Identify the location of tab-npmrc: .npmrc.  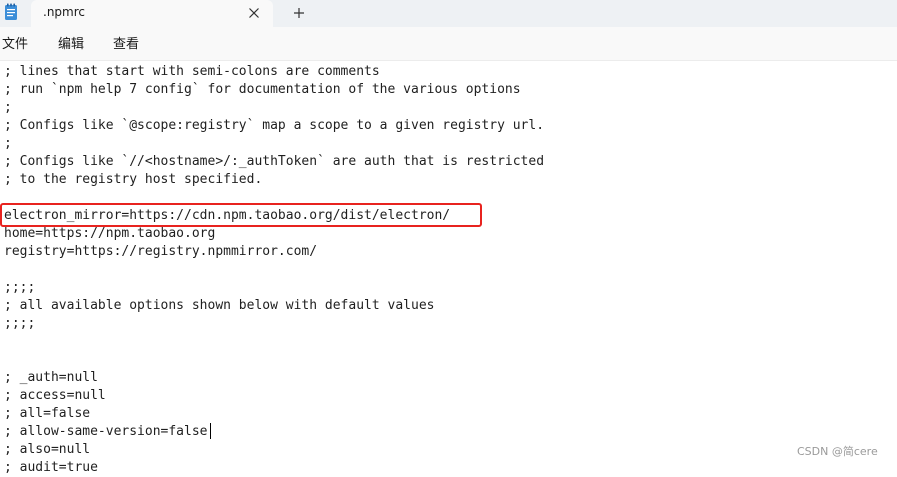
(152, 13).